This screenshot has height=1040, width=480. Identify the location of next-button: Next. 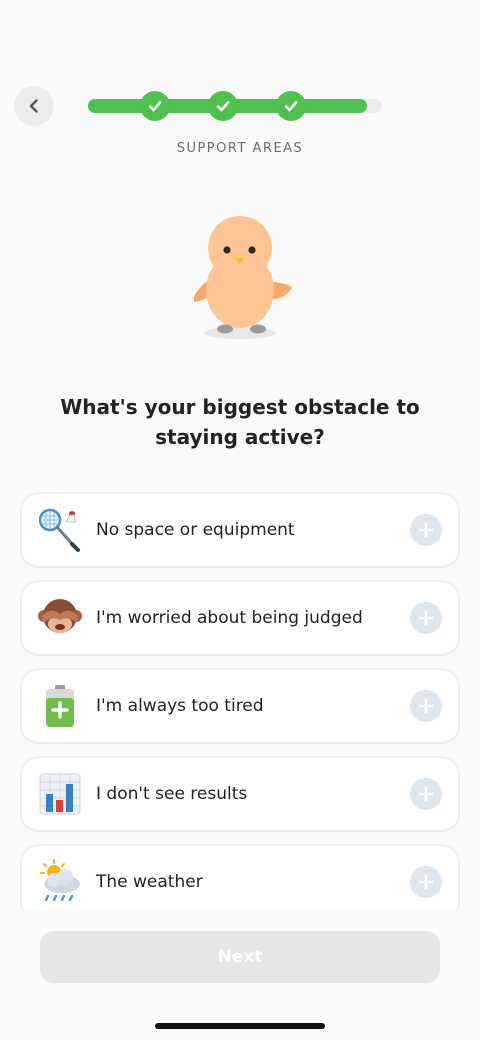
(240, 957).